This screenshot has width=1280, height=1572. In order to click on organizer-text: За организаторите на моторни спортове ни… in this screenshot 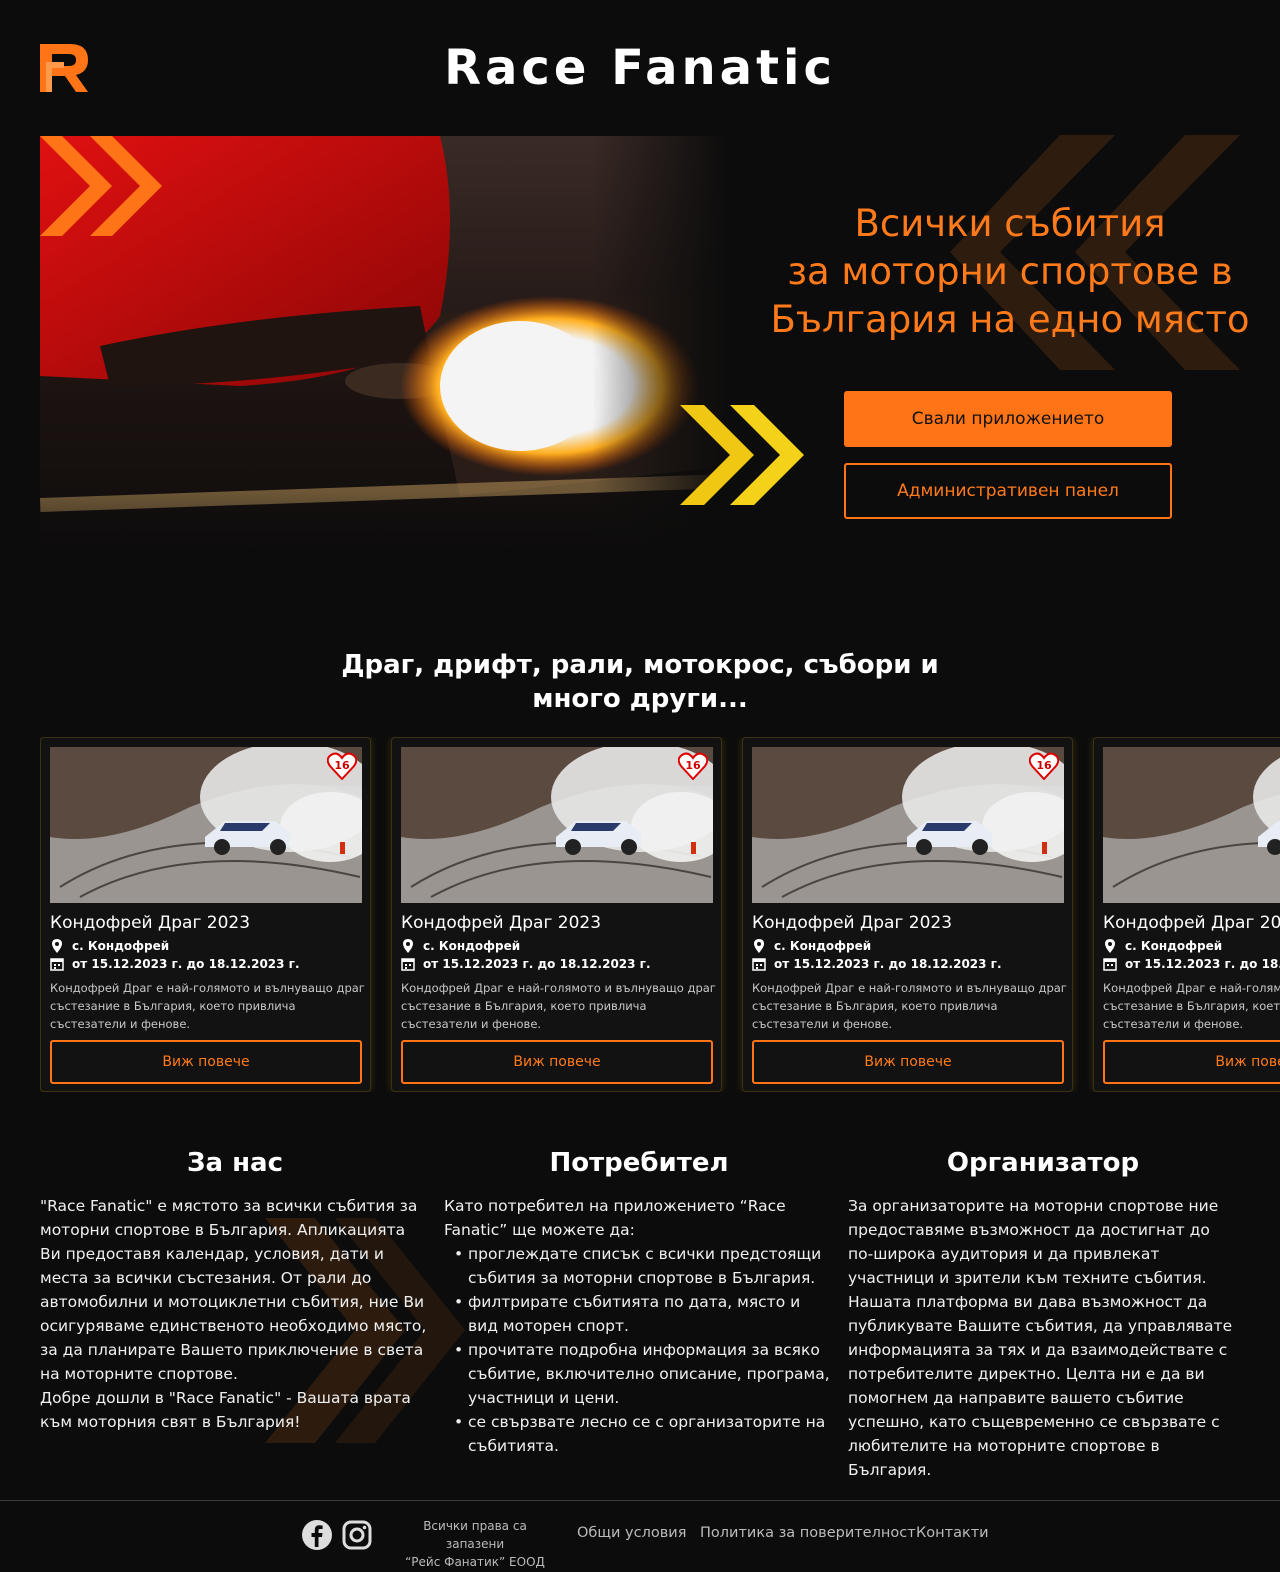, I will do `click(1040, 1338)`.